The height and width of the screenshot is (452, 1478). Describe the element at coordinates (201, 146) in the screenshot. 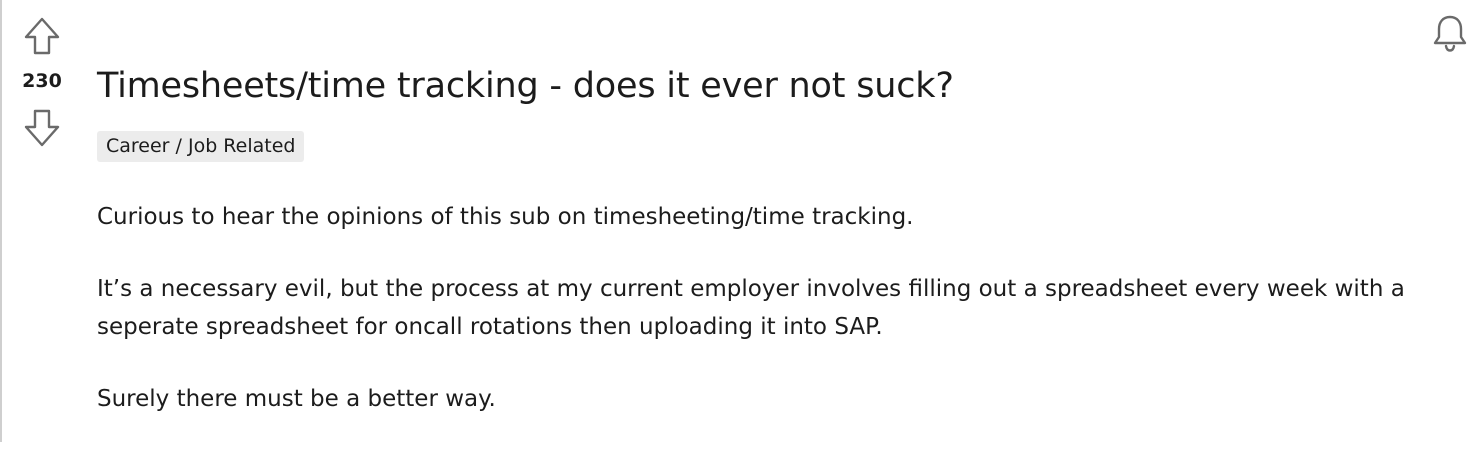

I see `post-flair: Career / Job Related` at that location.